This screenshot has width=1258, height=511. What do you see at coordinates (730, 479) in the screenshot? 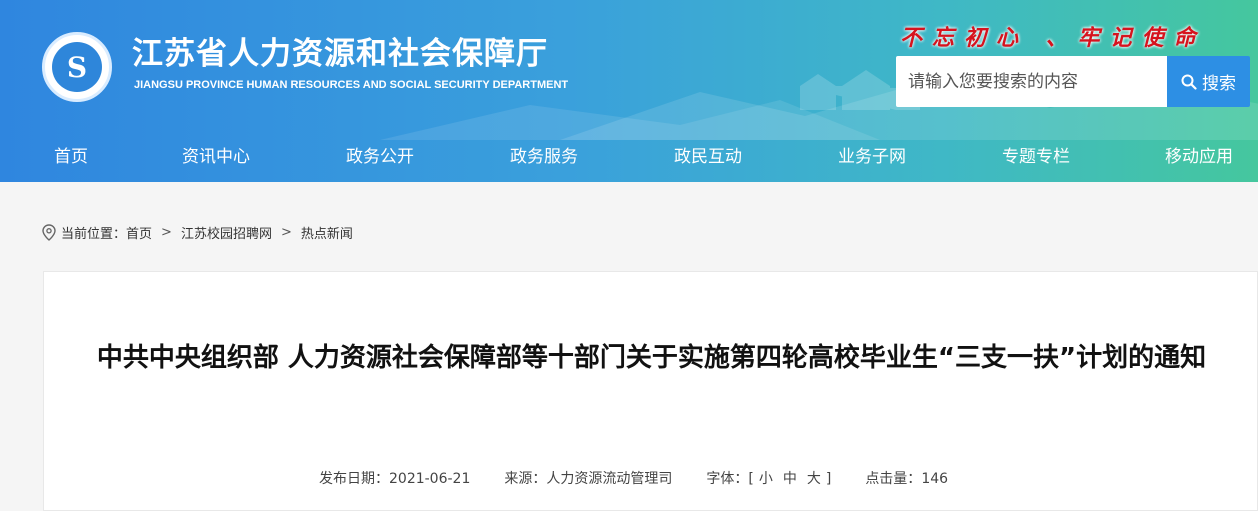
I see `font-size-label: 字体：[` at bounding box center [730, 479].